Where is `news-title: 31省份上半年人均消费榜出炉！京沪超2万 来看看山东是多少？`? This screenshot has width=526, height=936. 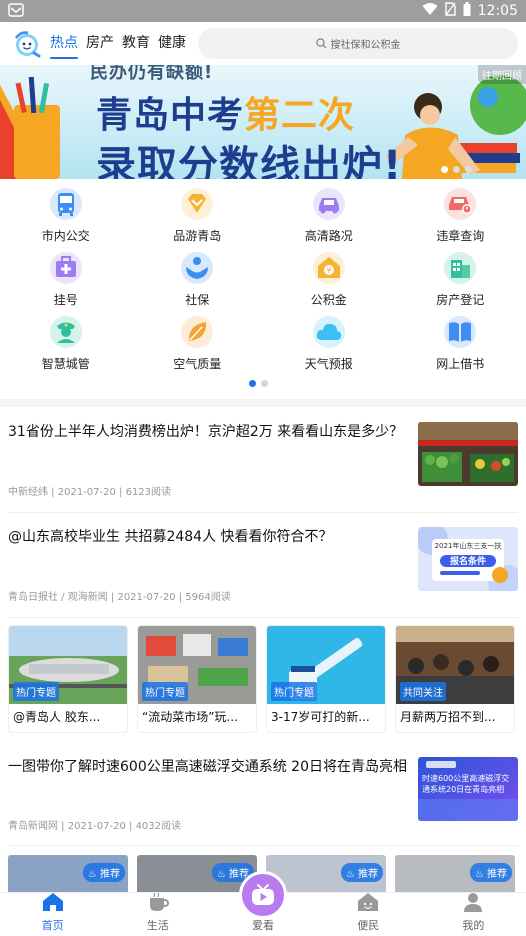 news-title: 31省份上半年人均消费榜出炉！京沪超2万 来看看山东是多少？ is located at coordinates (206, 432).